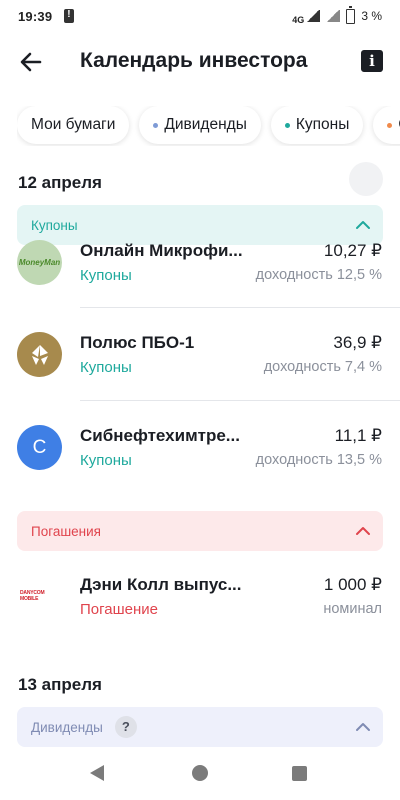 Image resolution: width=400 pixels, height=800 pixels. Describe the element at coordinates (357, 342) in the screenshot. I see `payment-amount: 36,9 ₽` at that location.